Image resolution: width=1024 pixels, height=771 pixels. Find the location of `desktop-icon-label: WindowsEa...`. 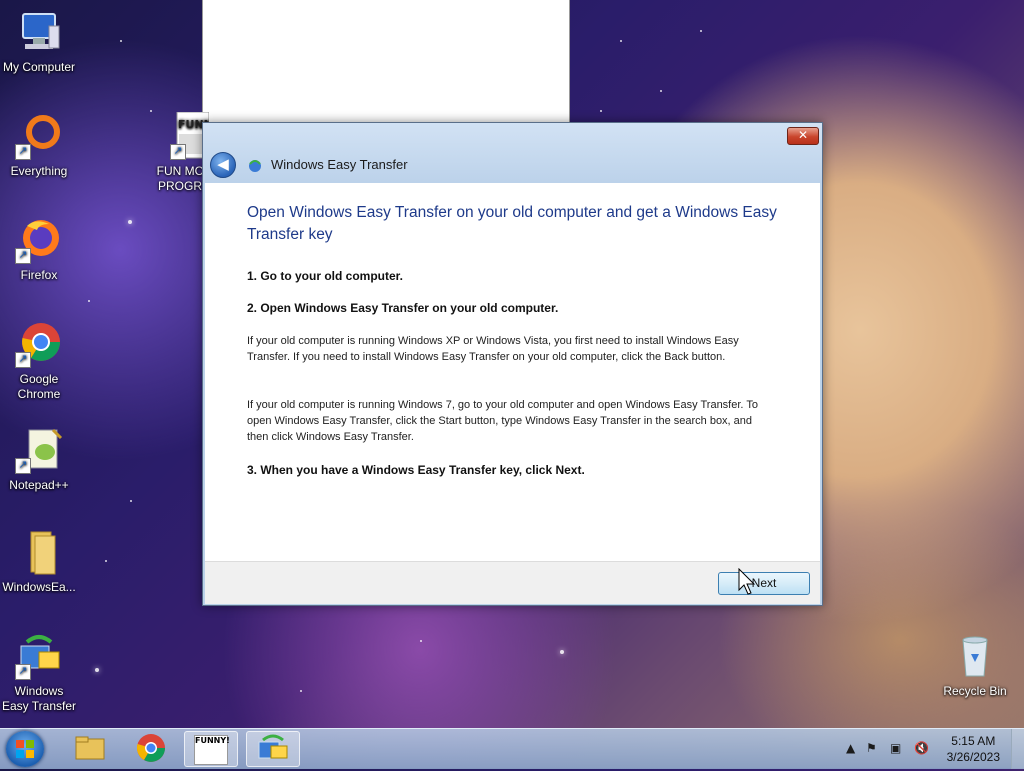

desktop-icon-label: WindowsEa... is located at coordinates (39, 587).